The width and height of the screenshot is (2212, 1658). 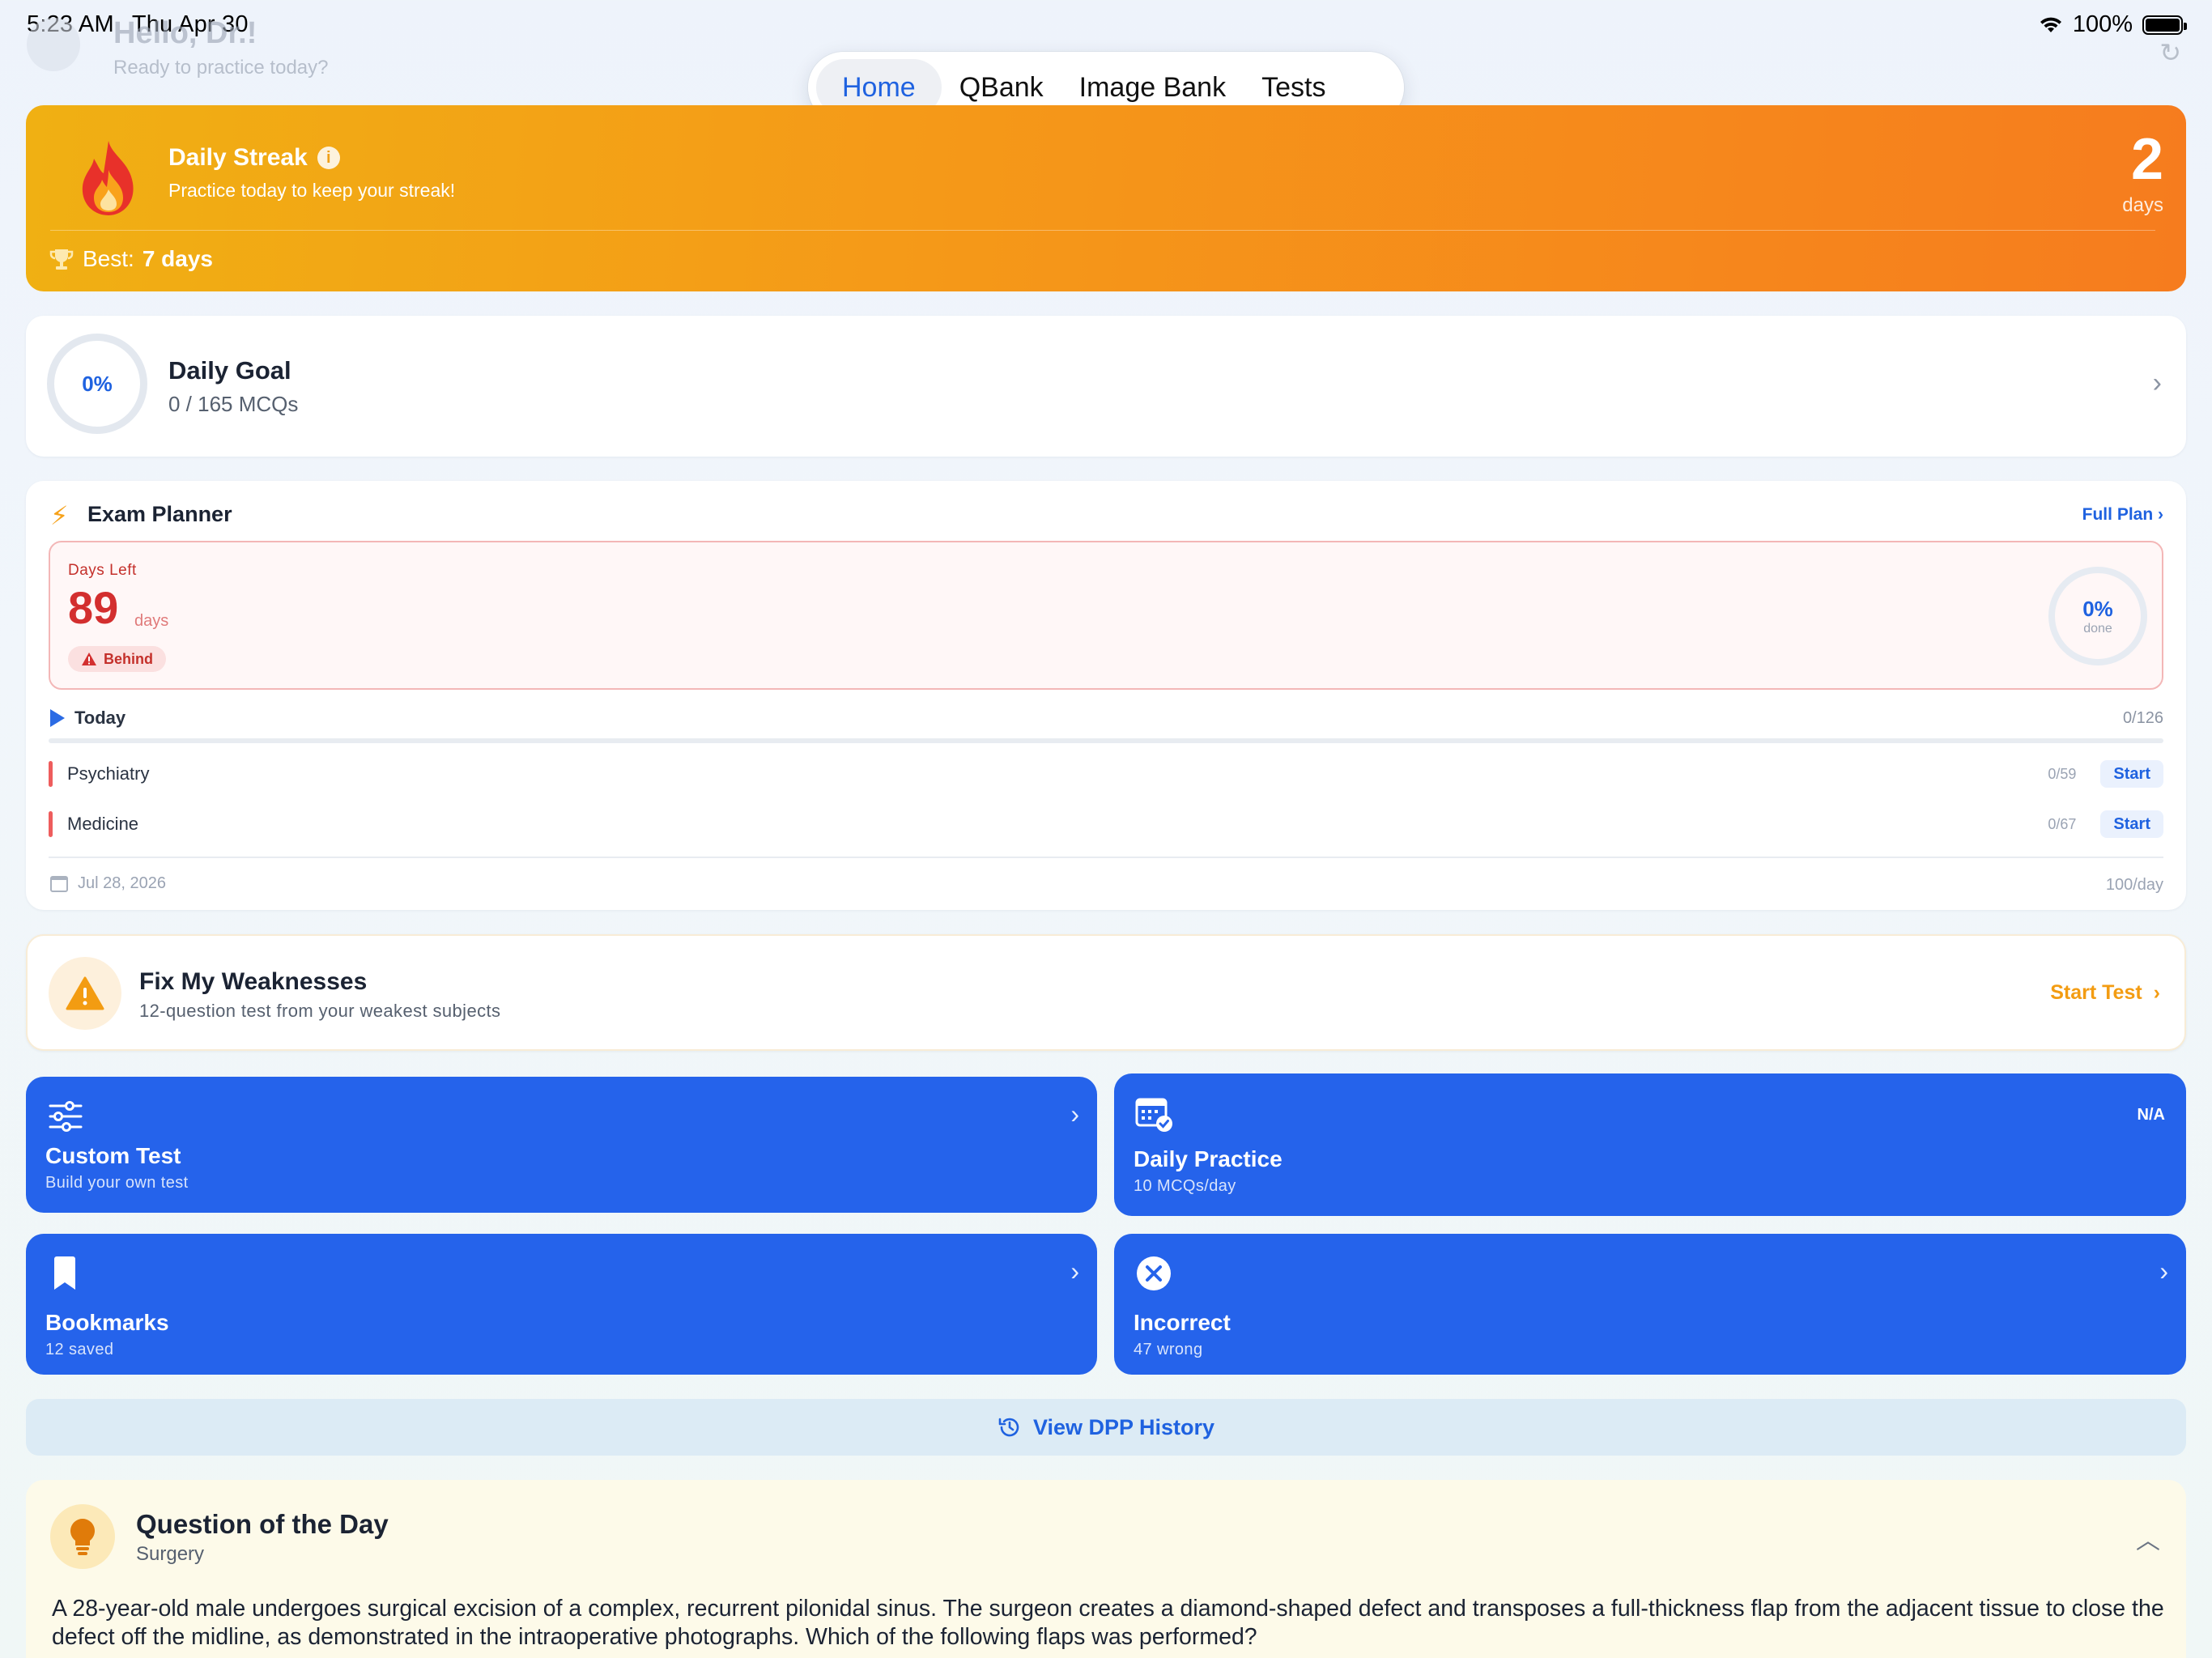 I want to click on flame-icon, so click(x=108, y=178).